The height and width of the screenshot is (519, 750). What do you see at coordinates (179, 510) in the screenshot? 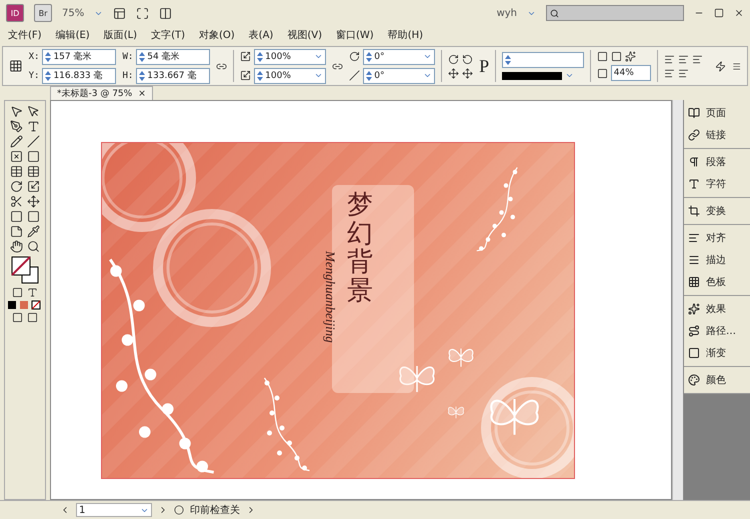
I see `preflight-status-icon` at bounding box center [179, 510].